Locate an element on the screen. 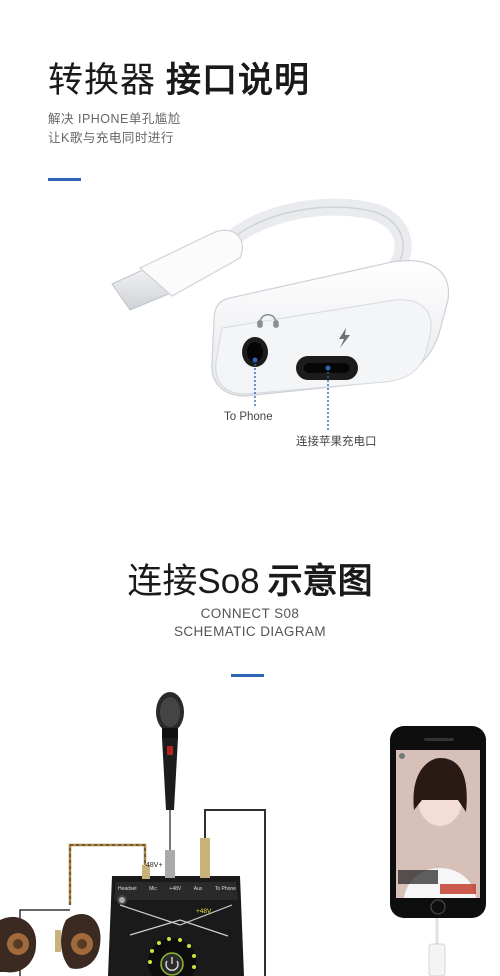  section1-subtitle-1: 解决 IPHONE单孔尴尬 is located at coordinates (114, 119).